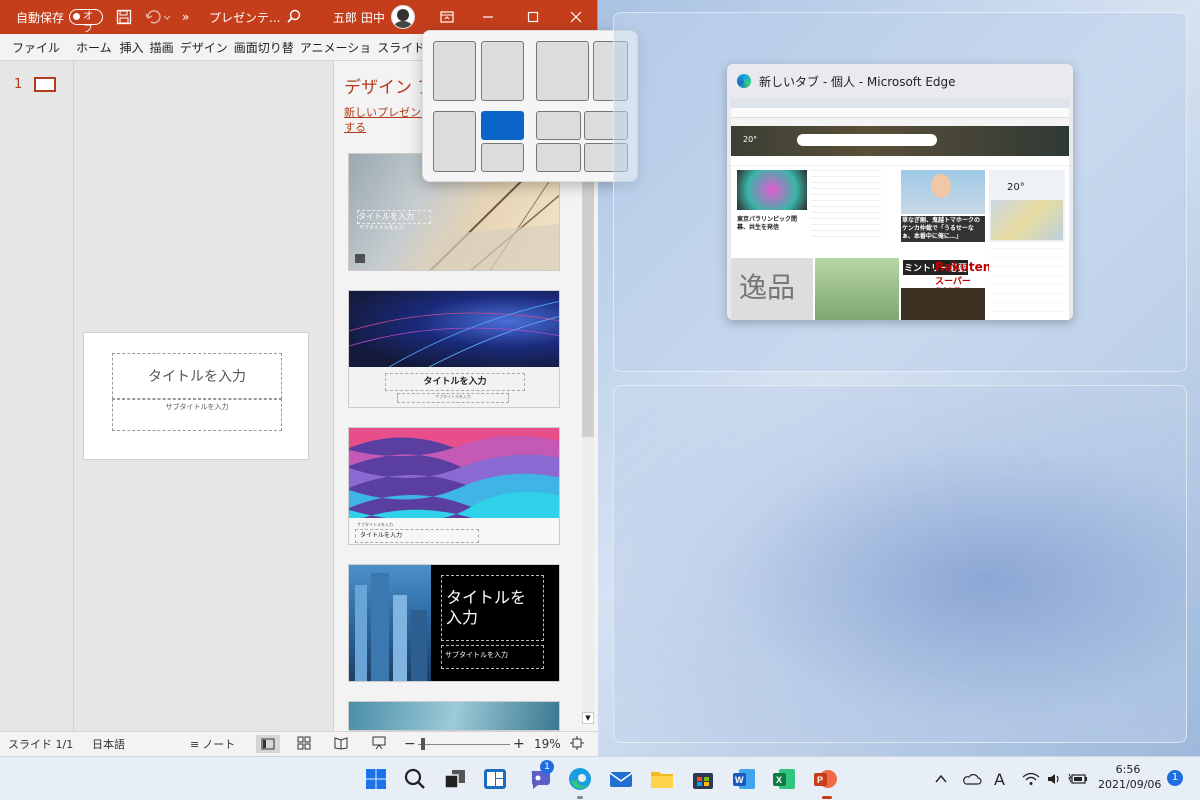  What do you see at coordinates (304, 744) in the screenshot?
I see `slide-sorter-icon` at bounding box center [304, 744].